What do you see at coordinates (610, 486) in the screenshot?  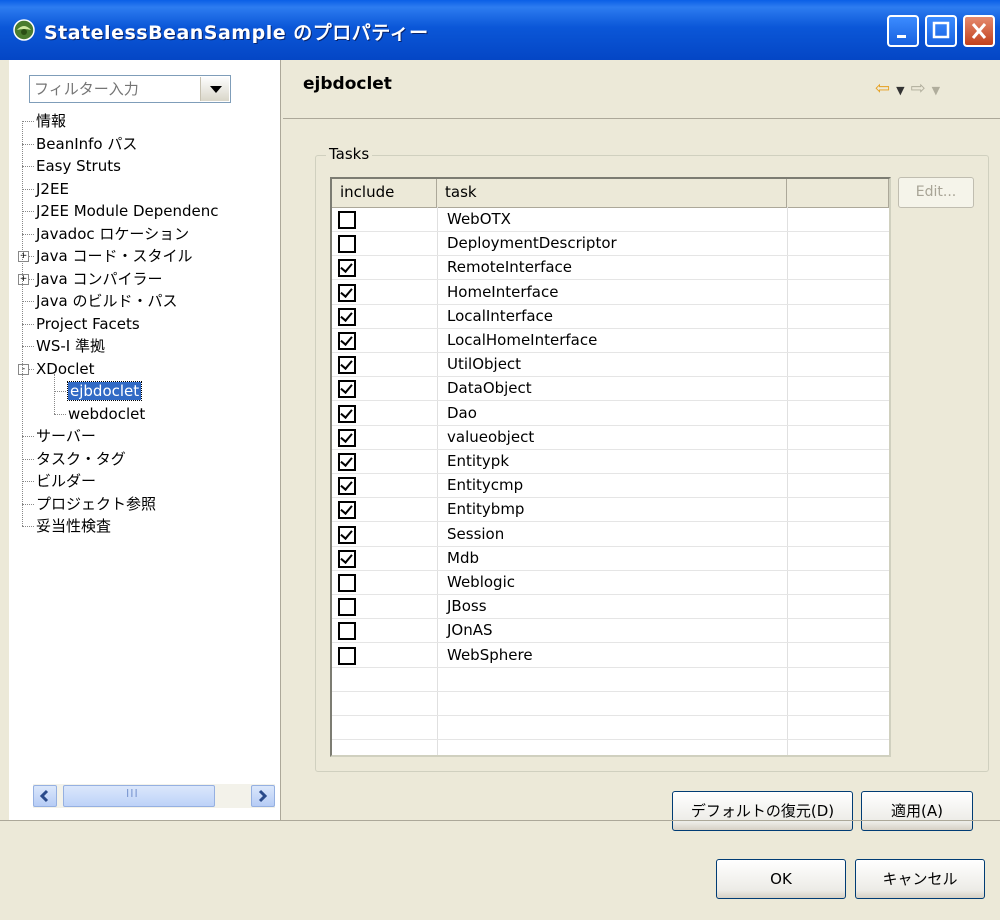 I see `table-row: Entitycmp` at bounding box center [610, 486].